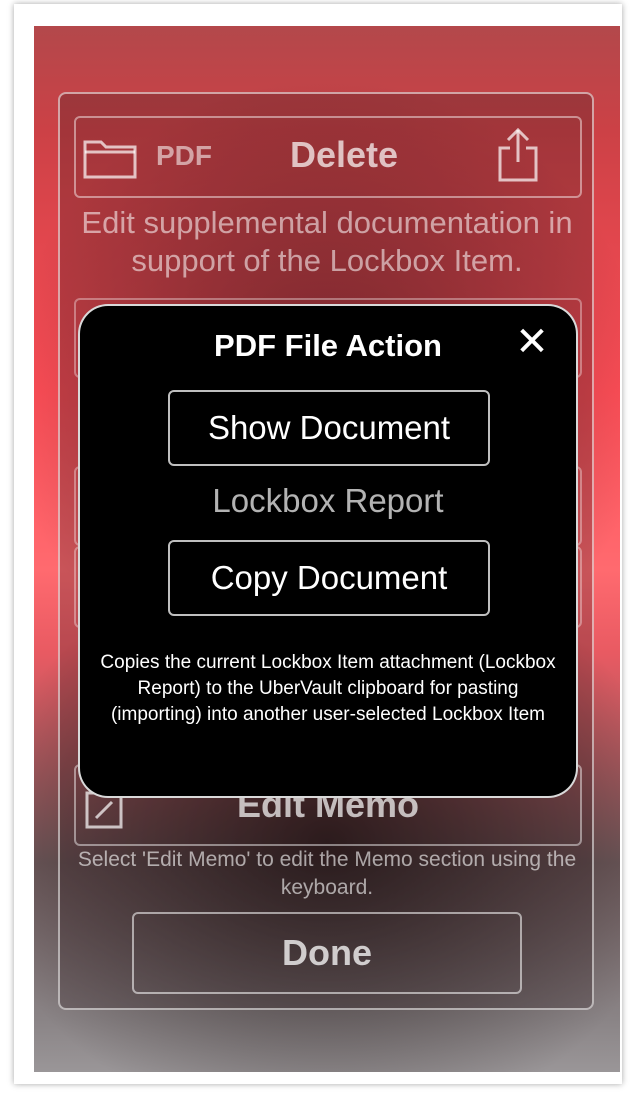  What do you see at coordinates (328, 345) in the screenshot?
I see `dialog-title: PDF File Action` at bounding box center [328, 345].